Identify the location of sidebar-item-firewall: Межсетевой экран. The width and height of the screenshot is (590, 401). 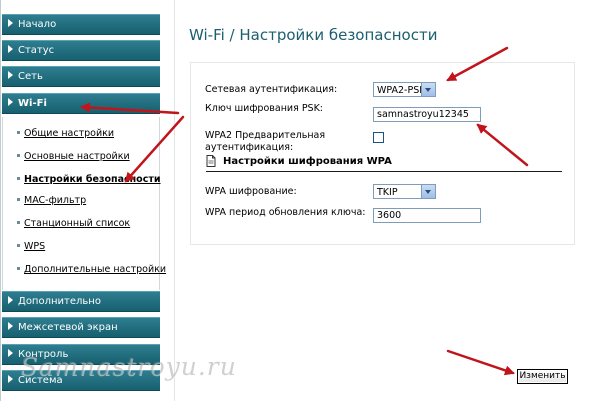
(81, 327).